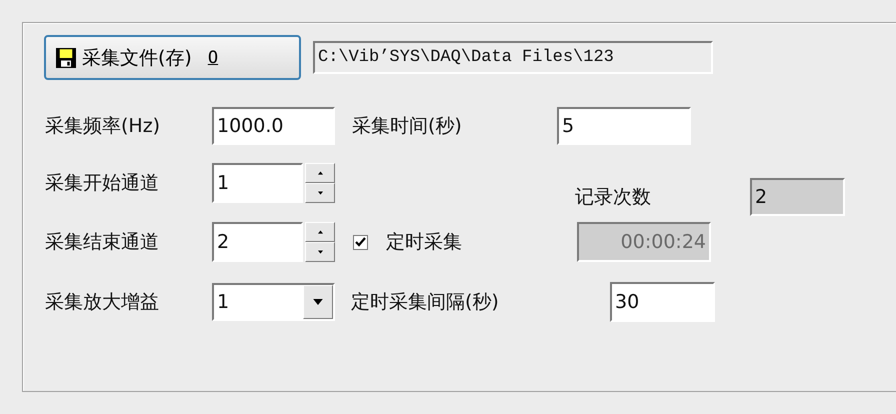 The image size is (896, 414). Describe the element at coordinates (102, 242) in the screenshot. I see `end-channel-label: 采集结束通道` at that location.